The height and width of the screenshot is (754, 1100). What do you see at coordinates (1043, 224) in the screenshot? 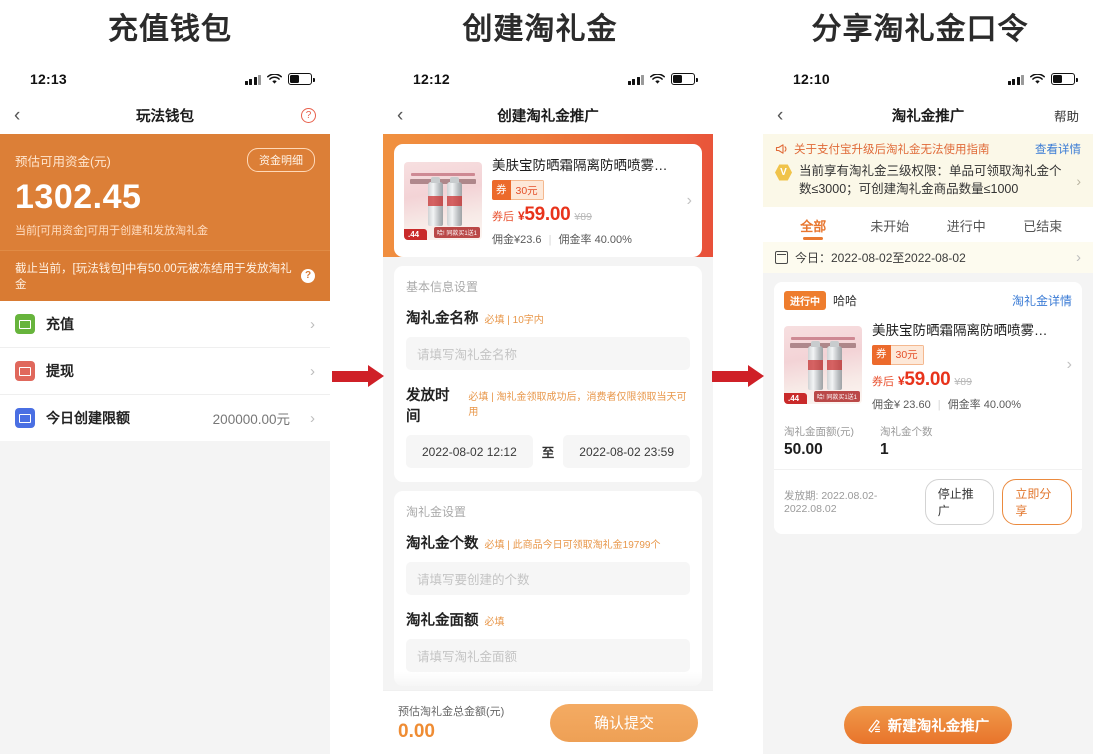
I see `tab-ended: 已结束` at bounding box center [1043, 224].